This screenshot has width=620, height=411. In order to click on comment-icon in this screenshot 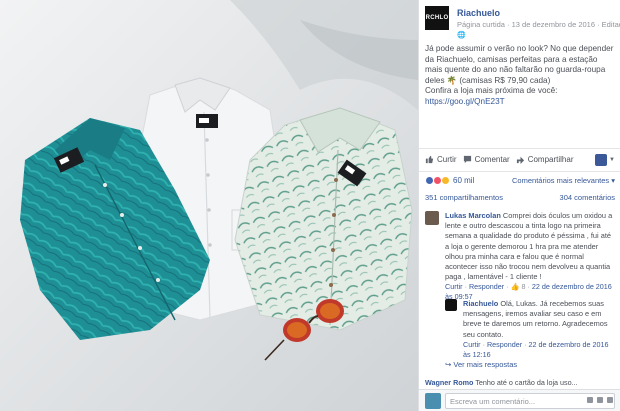, I will do `click(467, 159)`.